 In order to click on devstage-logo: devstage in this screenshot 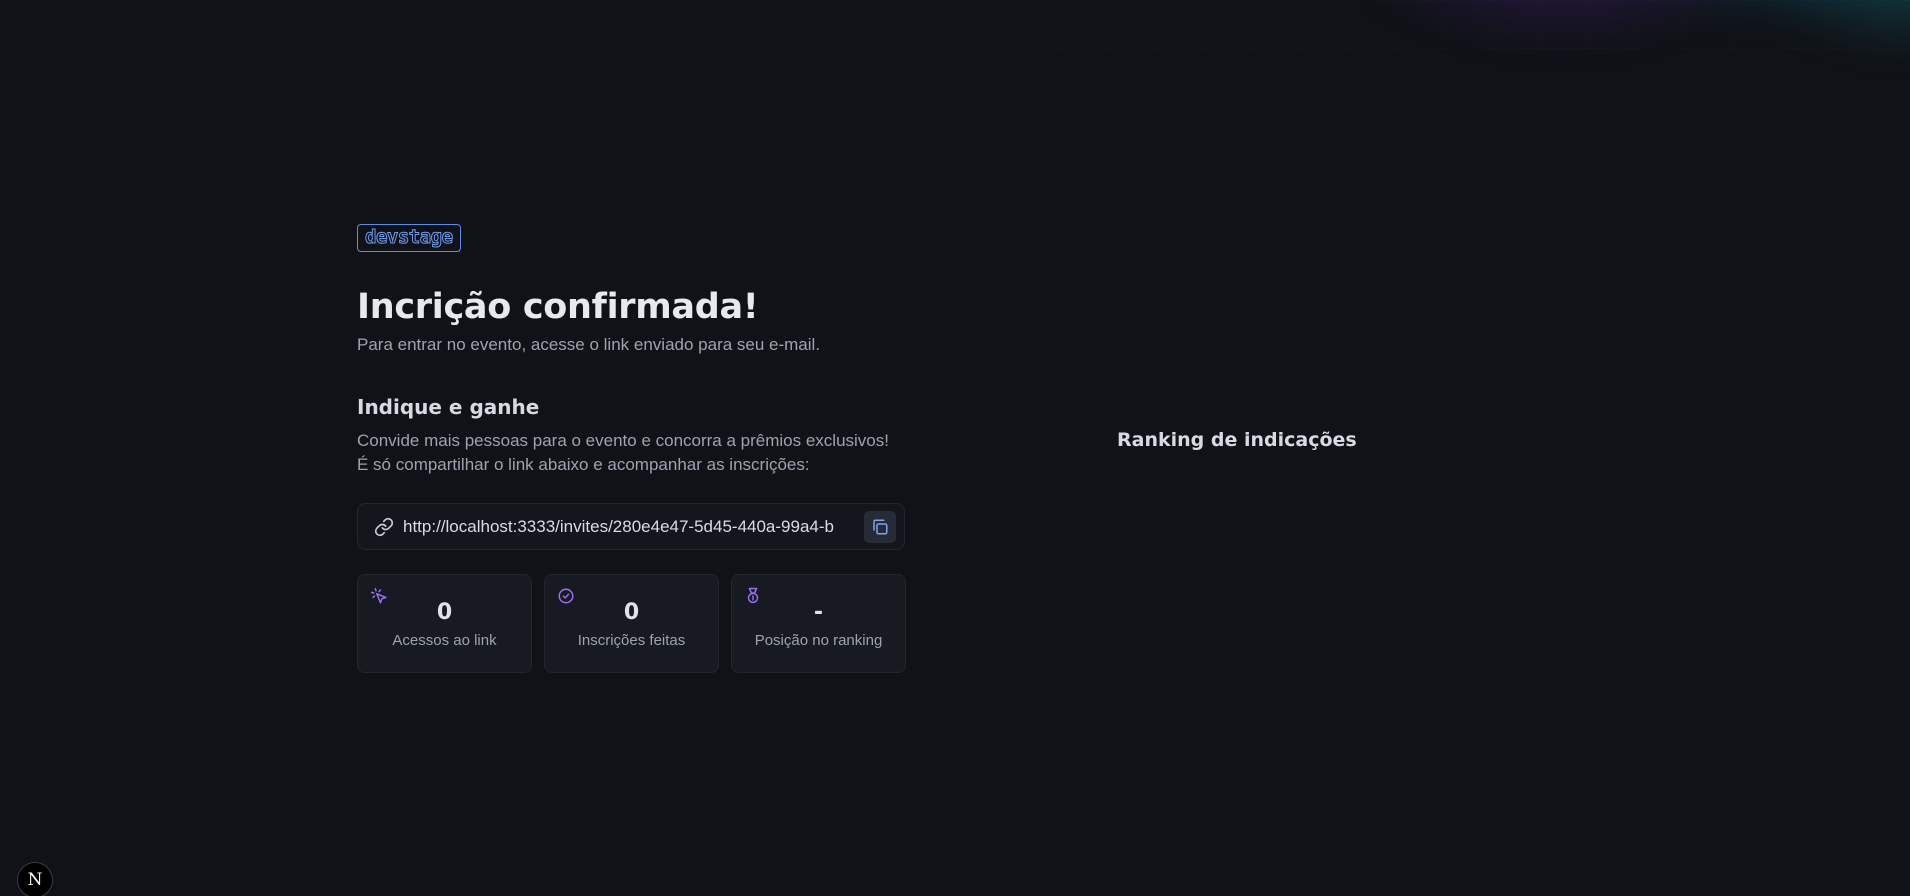, I will do `click(409, 238)`.